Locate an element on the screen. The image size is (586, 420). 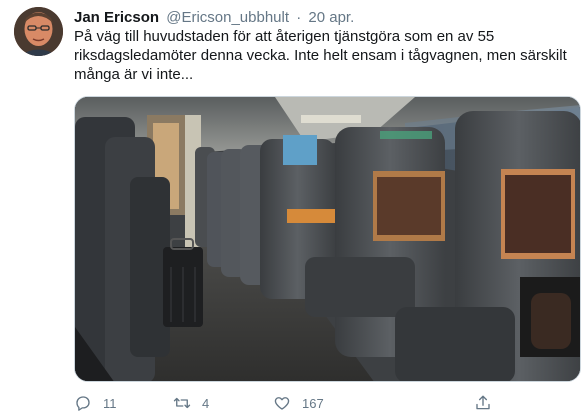
tweet-header: Jan Ericson @Ericson_ubbhult · 20 apr. is located at coordinates (214, 18).